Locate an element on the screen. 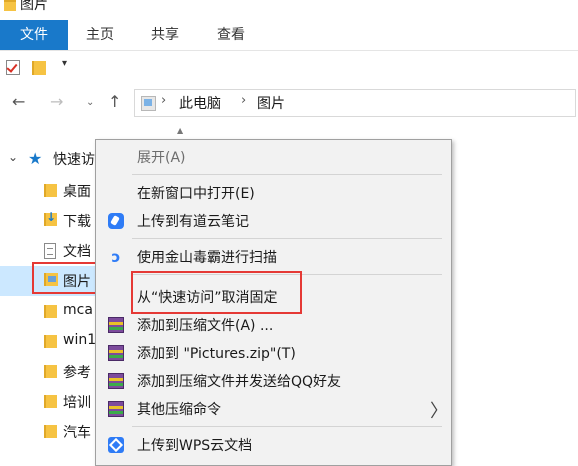 This screenshot has height=466, width=578. breadcrumb-this-pc: 此电脑 is located at coordinates (200, 103).